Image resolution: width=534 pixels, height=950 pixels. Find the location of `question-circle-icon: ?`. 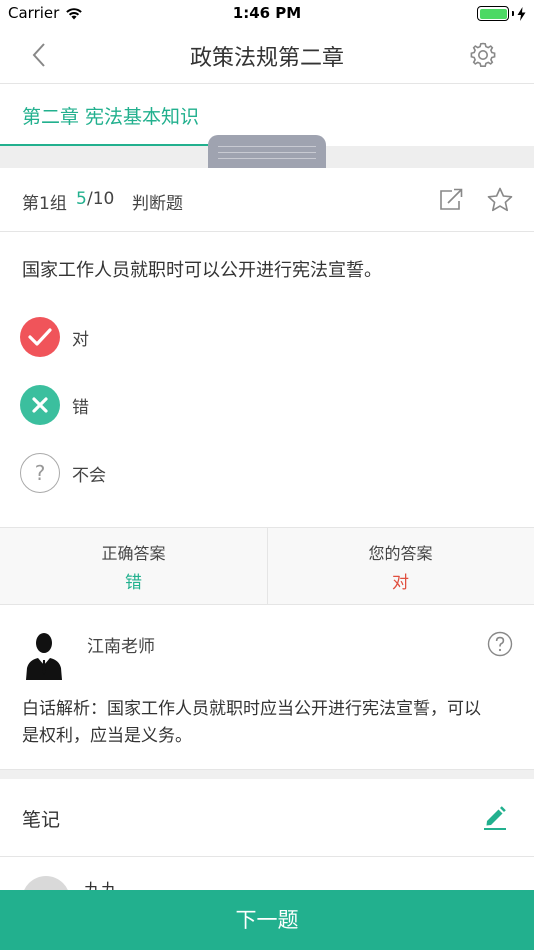

question-circle-icon: ? is located at coordinates (40, 473).